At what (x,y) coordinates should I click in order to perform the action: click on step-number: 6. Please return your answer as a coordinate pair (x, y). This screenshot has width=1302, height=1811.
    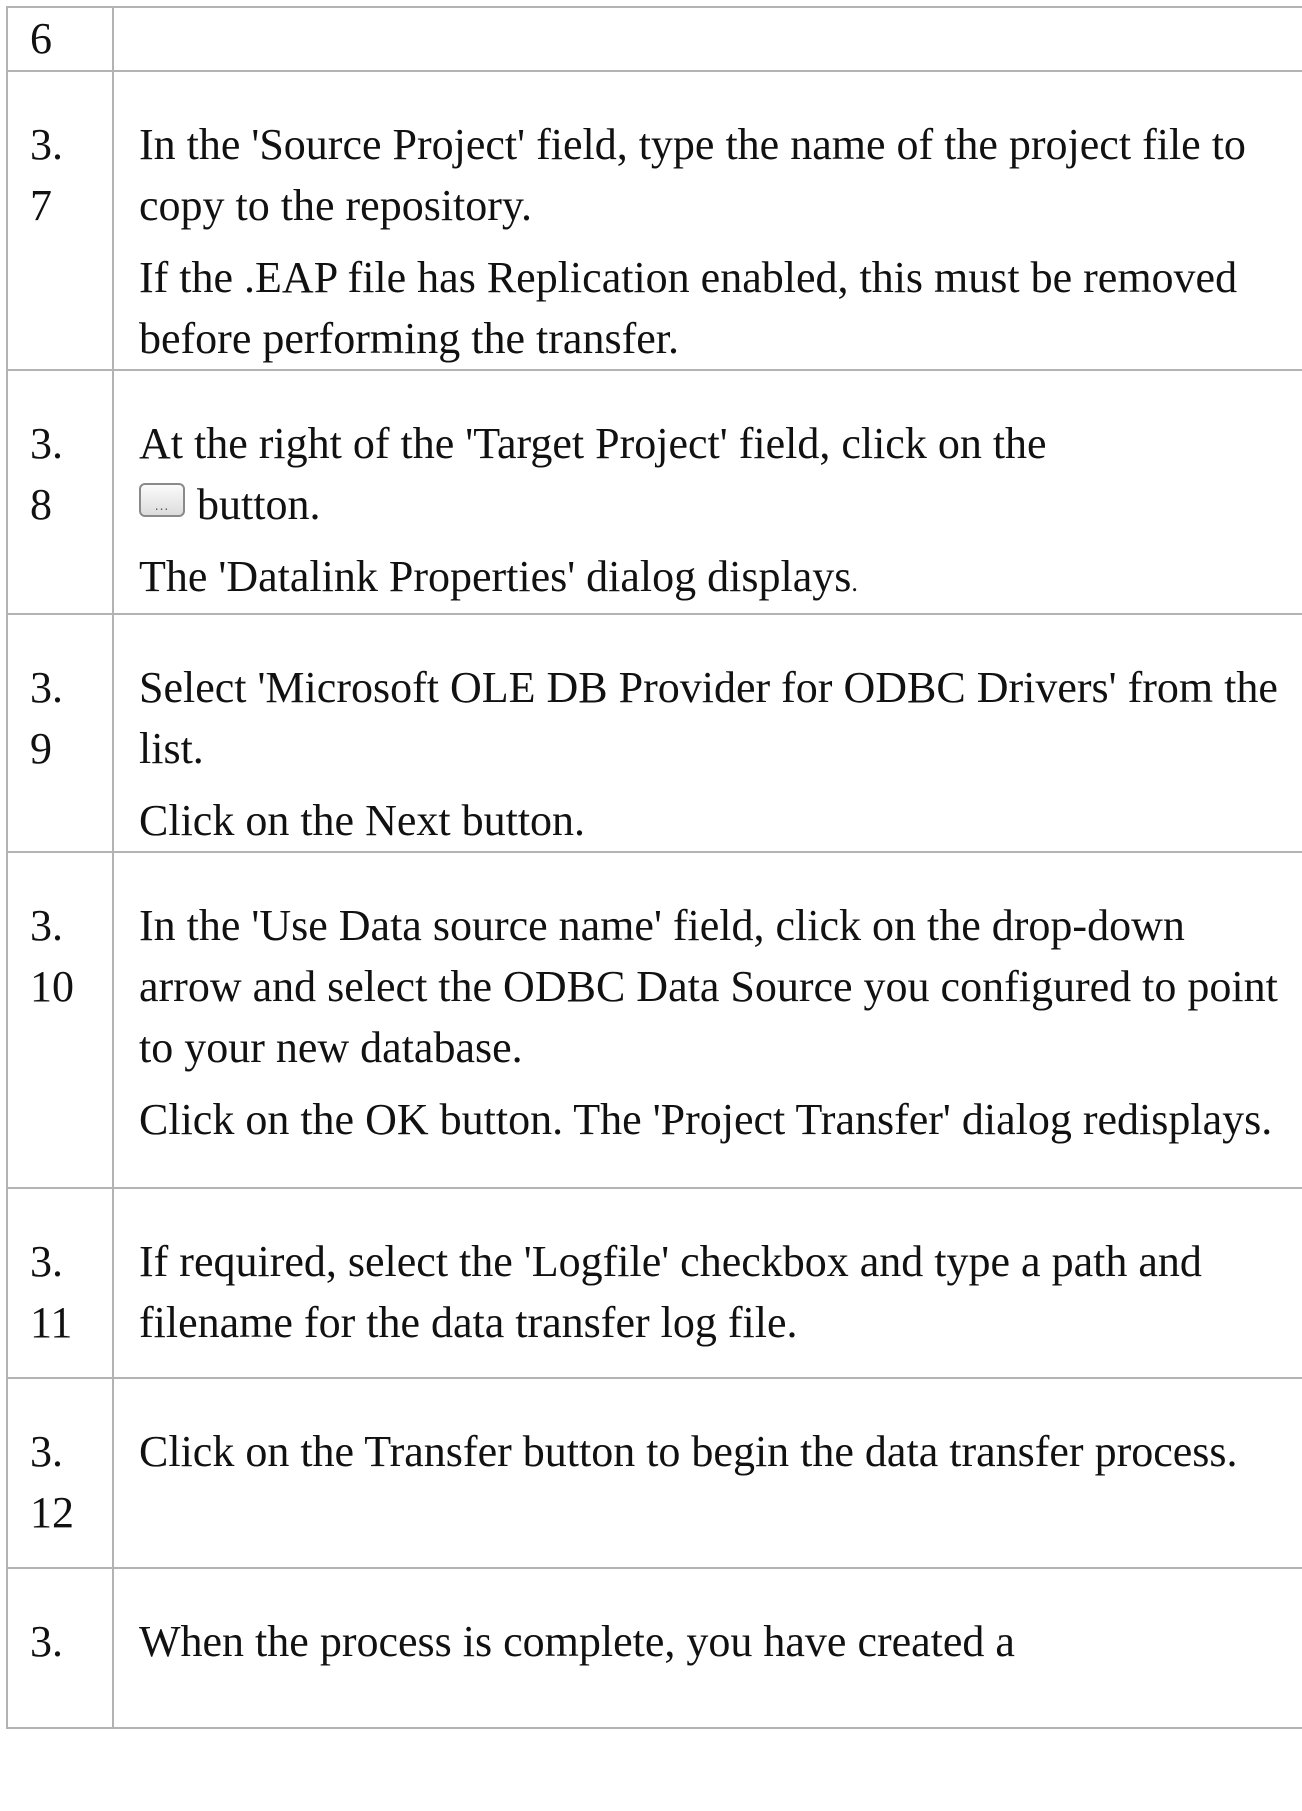
    Looking at the image, I should click on (41, 38).